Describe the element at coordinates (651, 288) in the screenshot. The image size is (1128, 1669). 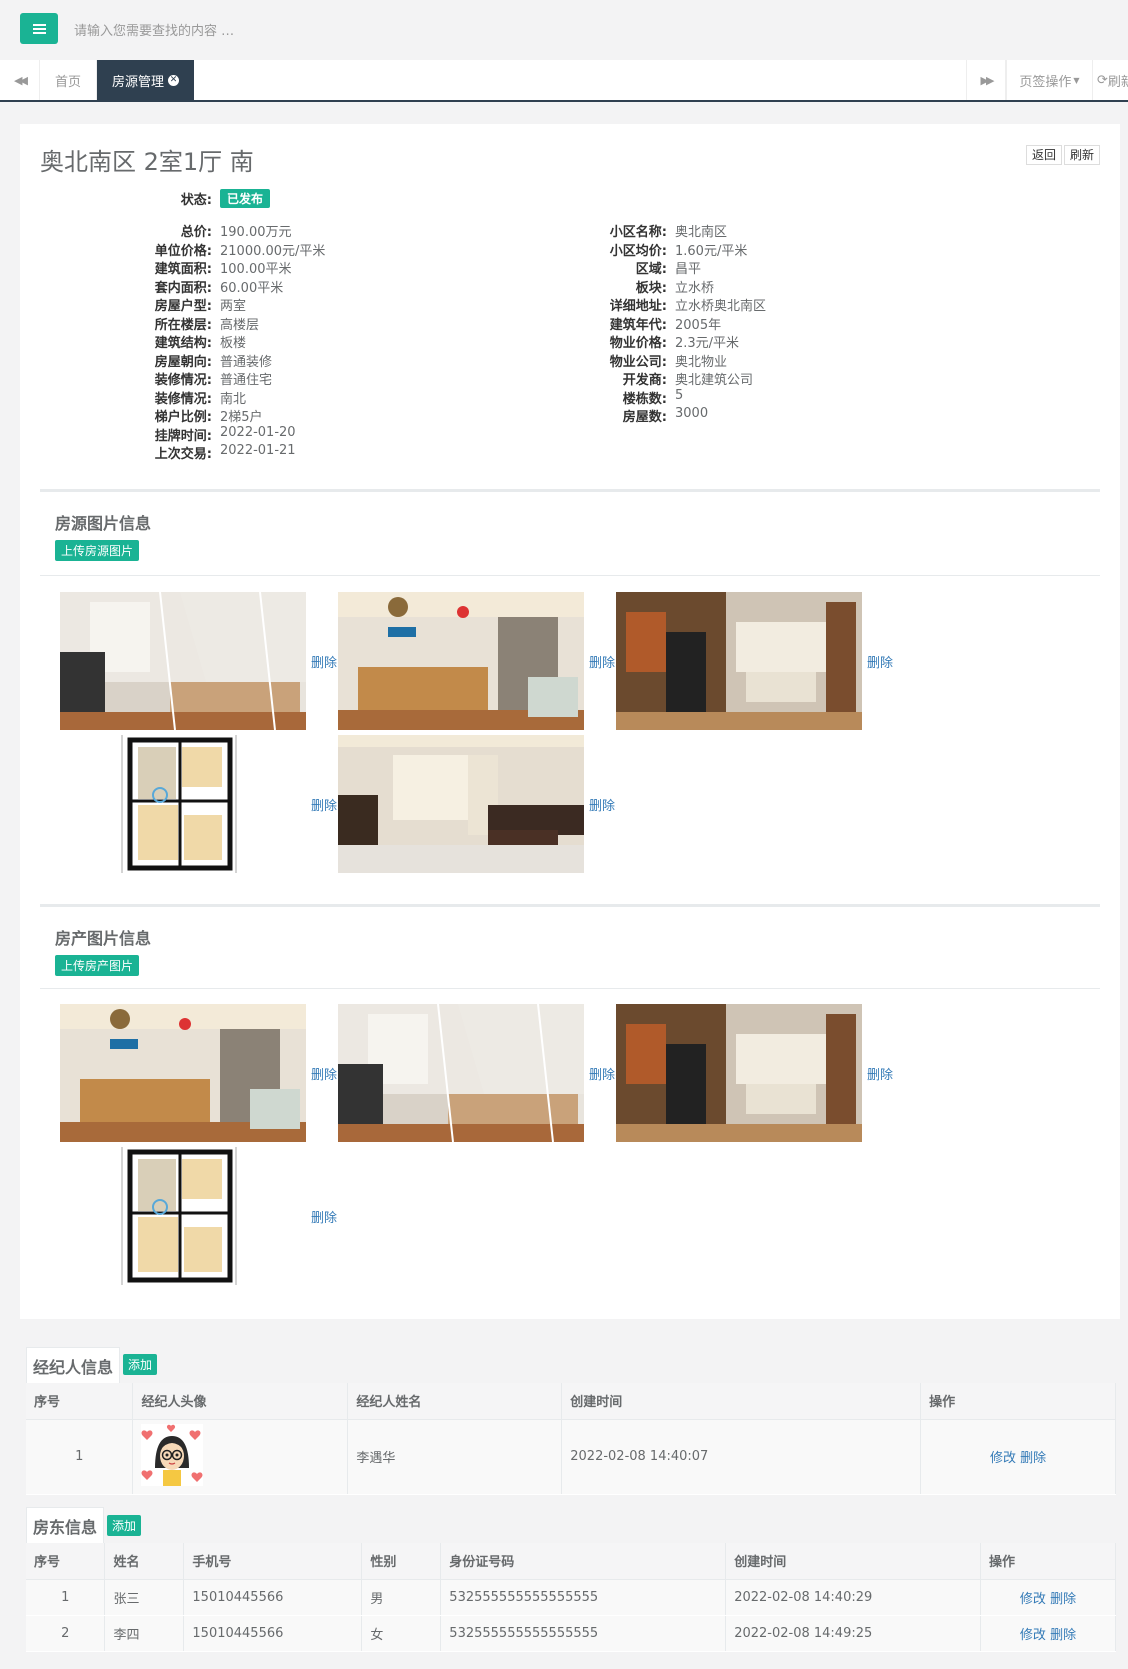
I see `field-label: 板块:` at that location.